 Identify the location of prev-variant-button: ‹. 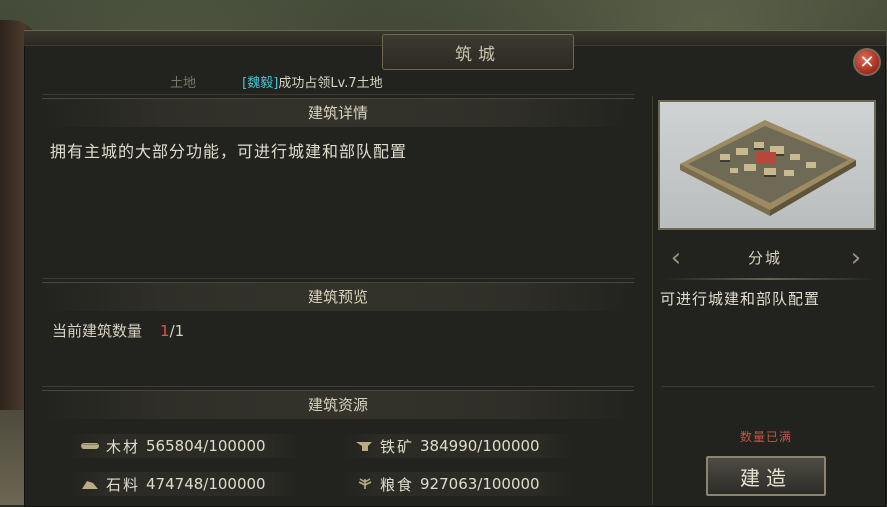
(676, 258).